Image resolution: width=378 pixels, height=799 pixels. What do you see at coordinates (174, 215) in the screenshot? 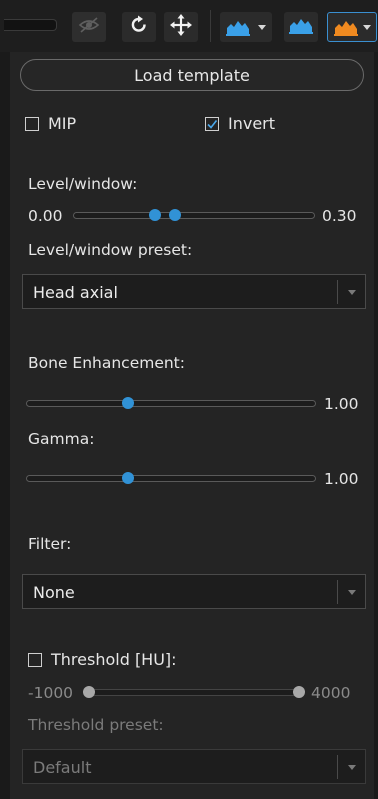
I see `level-window-high-handle` at bounding box center [174, 215].